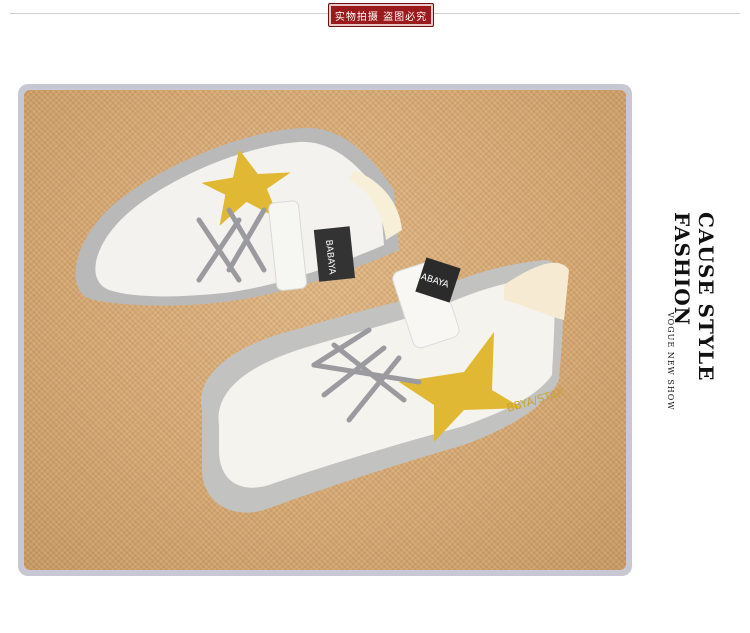 The height and width of the screenshot is (633, 750). I want to click on brand-slogan: CAUSE STYLE FASHION VOGUE NEW SHOW, so click(692, 332).